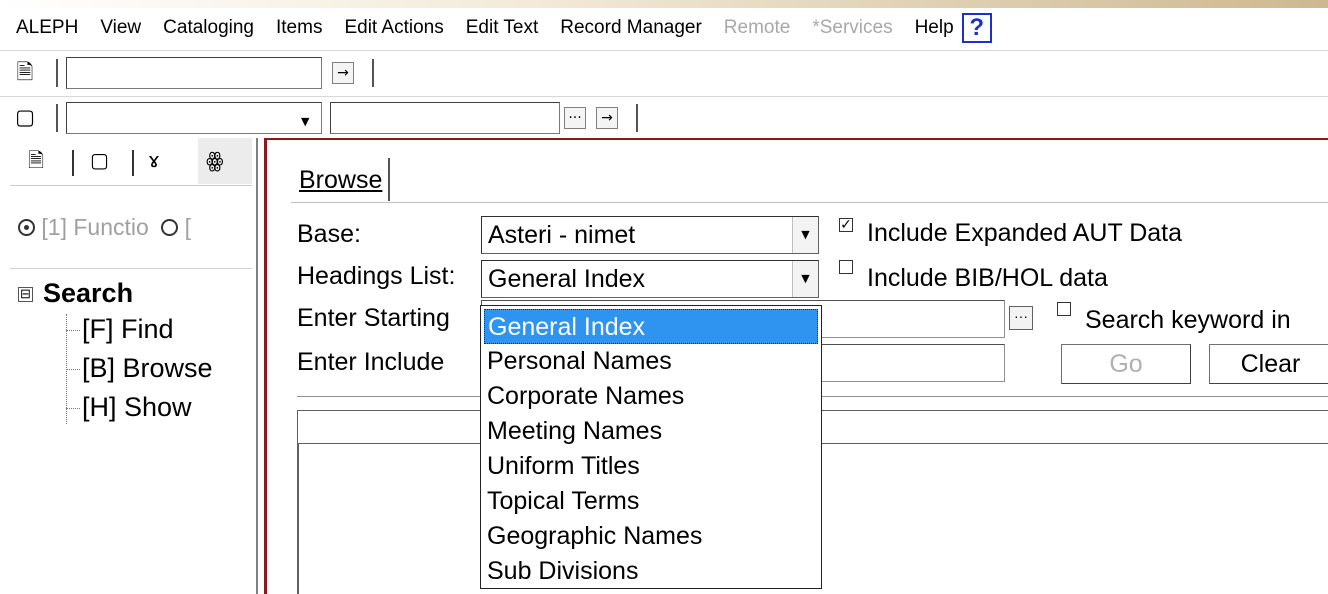 The height and width of the screenshot is (594, 1328). Describe the element at coordinates (631, 28) in the screenshot. I see `menu-record-manager: Record Manager` at that location.